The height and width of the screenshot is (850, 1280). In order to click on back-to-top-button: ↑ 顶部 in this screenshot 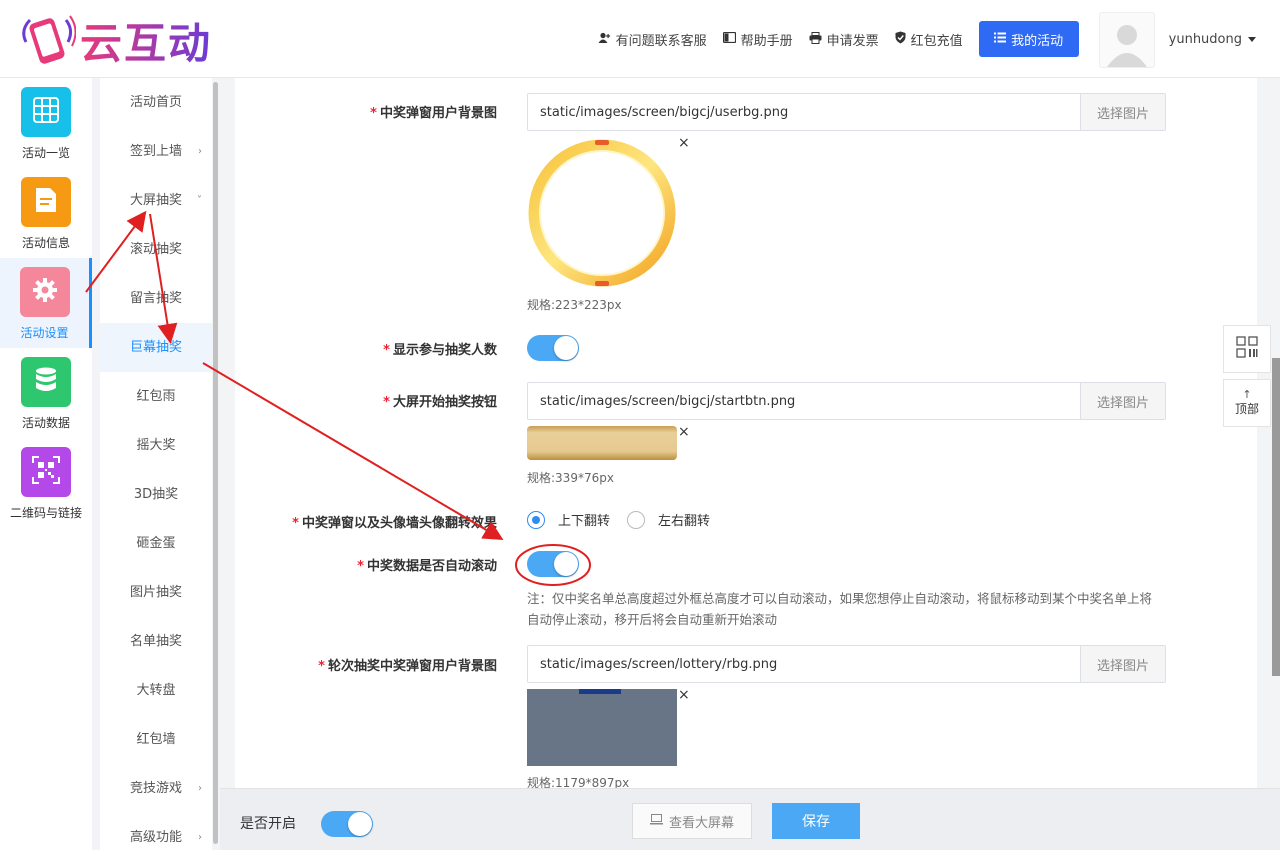, I will do `click(1247, 403)`.